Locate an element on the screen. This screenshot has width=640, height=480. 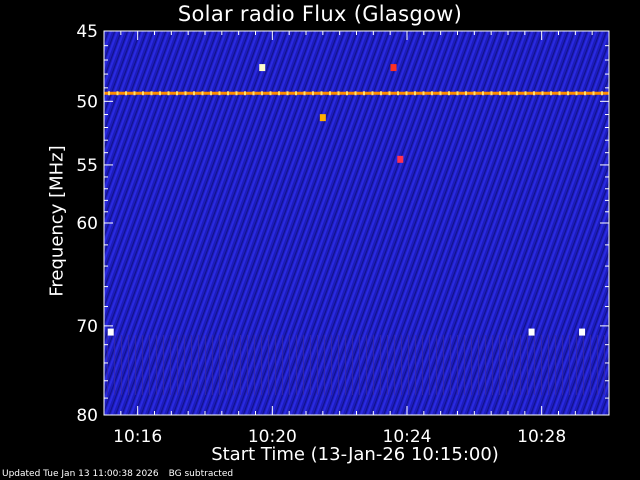
y-tick-label: 80 is located at coordinates (87, 416).